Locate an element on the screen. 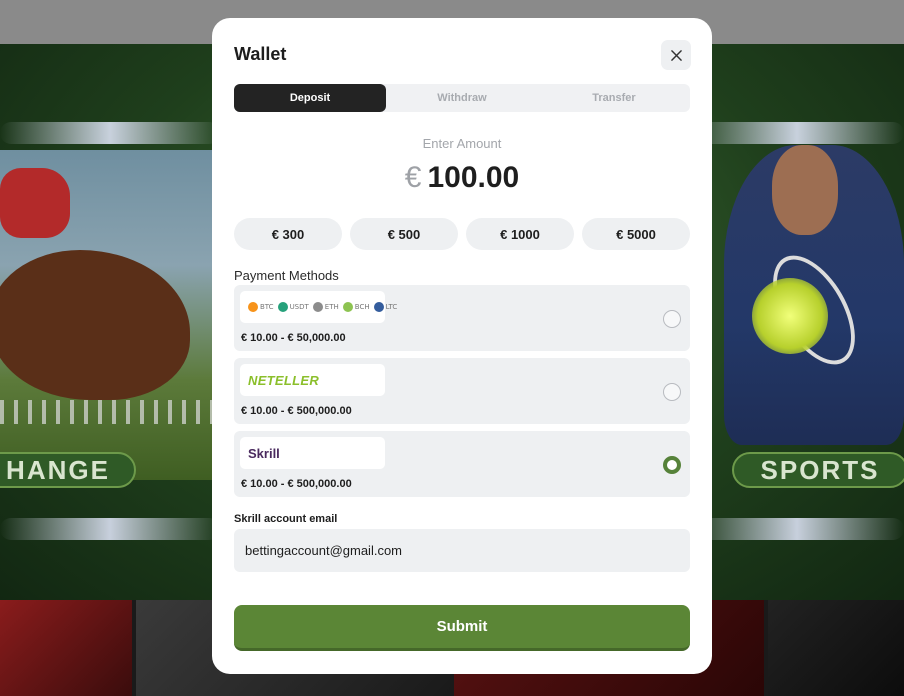 The height and width of the screenshot is (696, 904). crypto-coins: BTC USDT ETH BCH LTC is located at coordinates (323, 307).